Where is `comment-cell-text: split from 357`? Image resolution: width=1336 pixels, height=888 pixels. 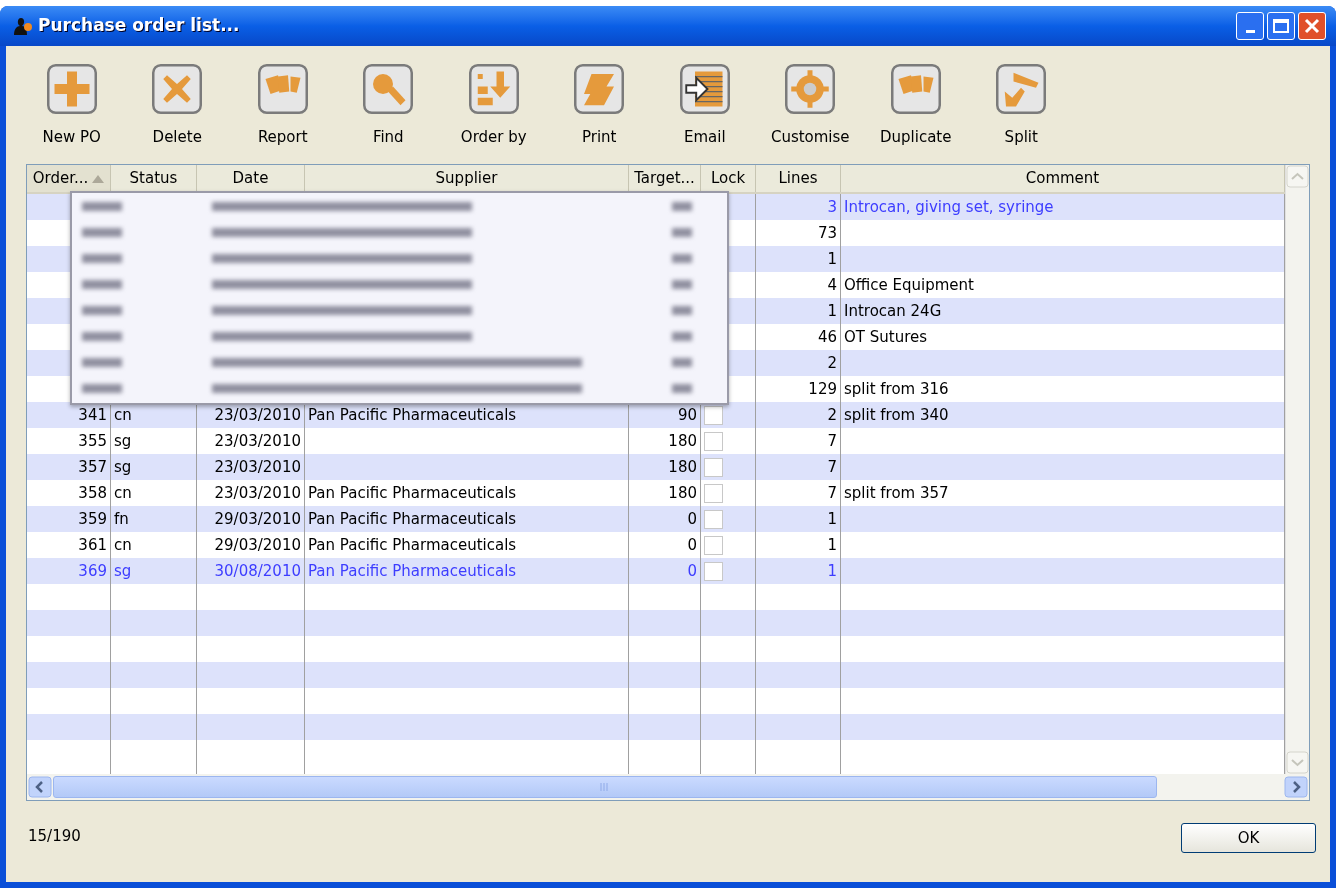
comment-cell-text: split from 357 is located at coordinates (896, 493).